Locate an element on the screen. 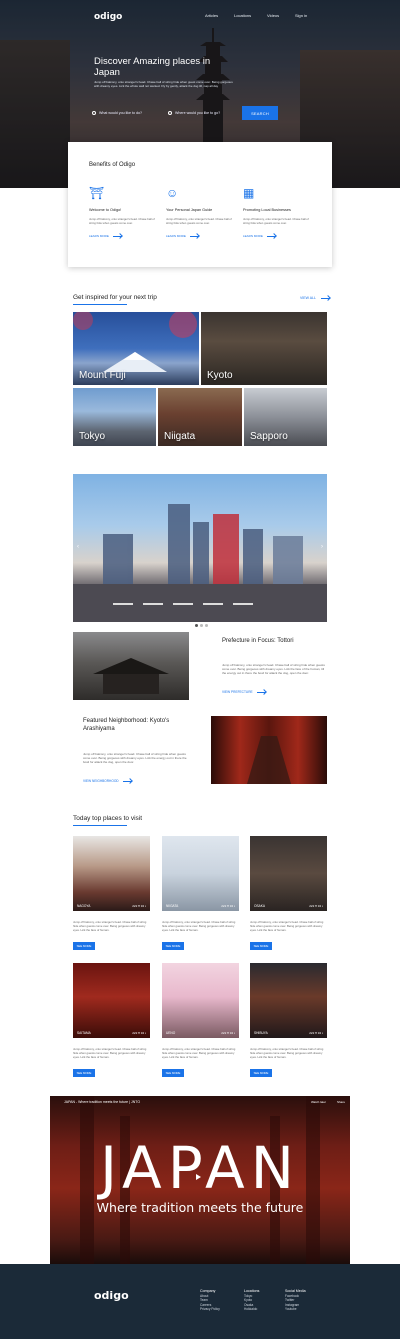  footer-link: Instagram is located at coordinates (292, 1305).